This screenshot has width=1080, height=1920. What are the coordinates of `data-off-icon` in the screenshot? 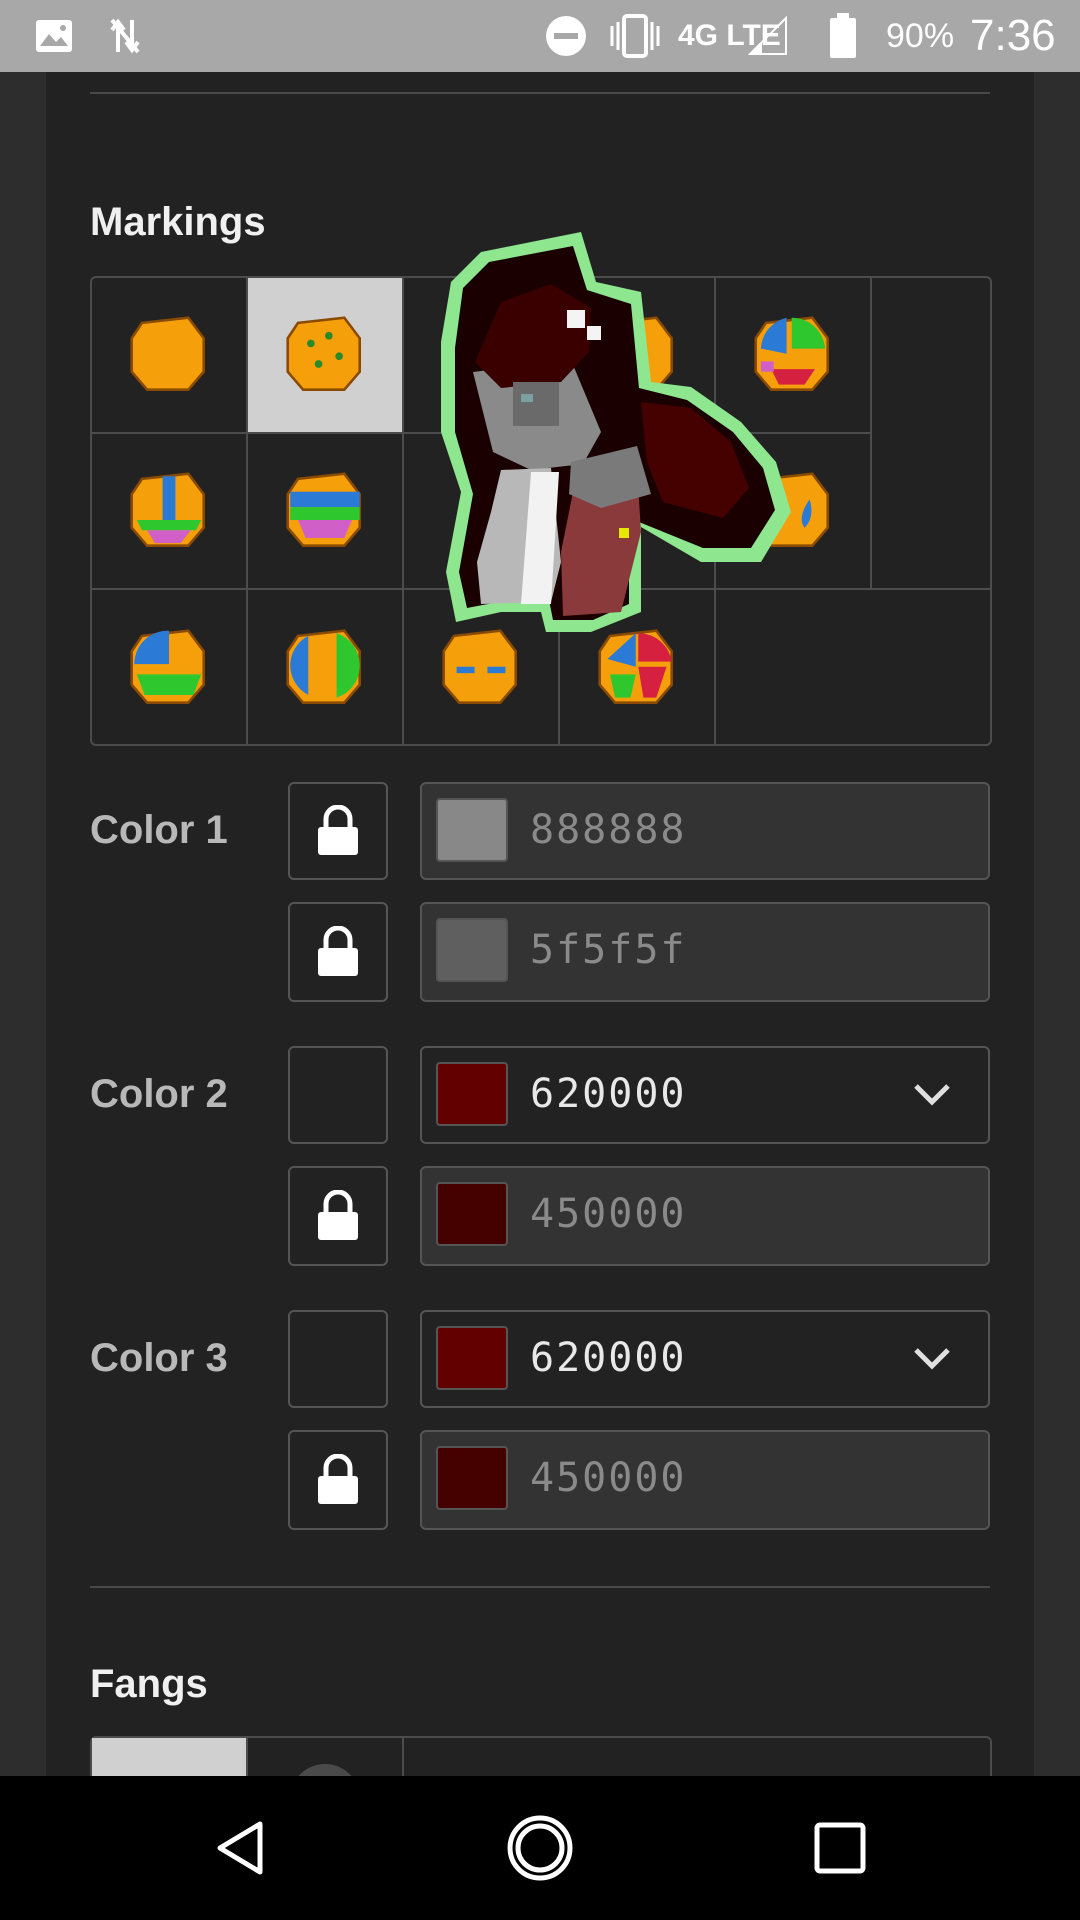 It's located at (125, 36).